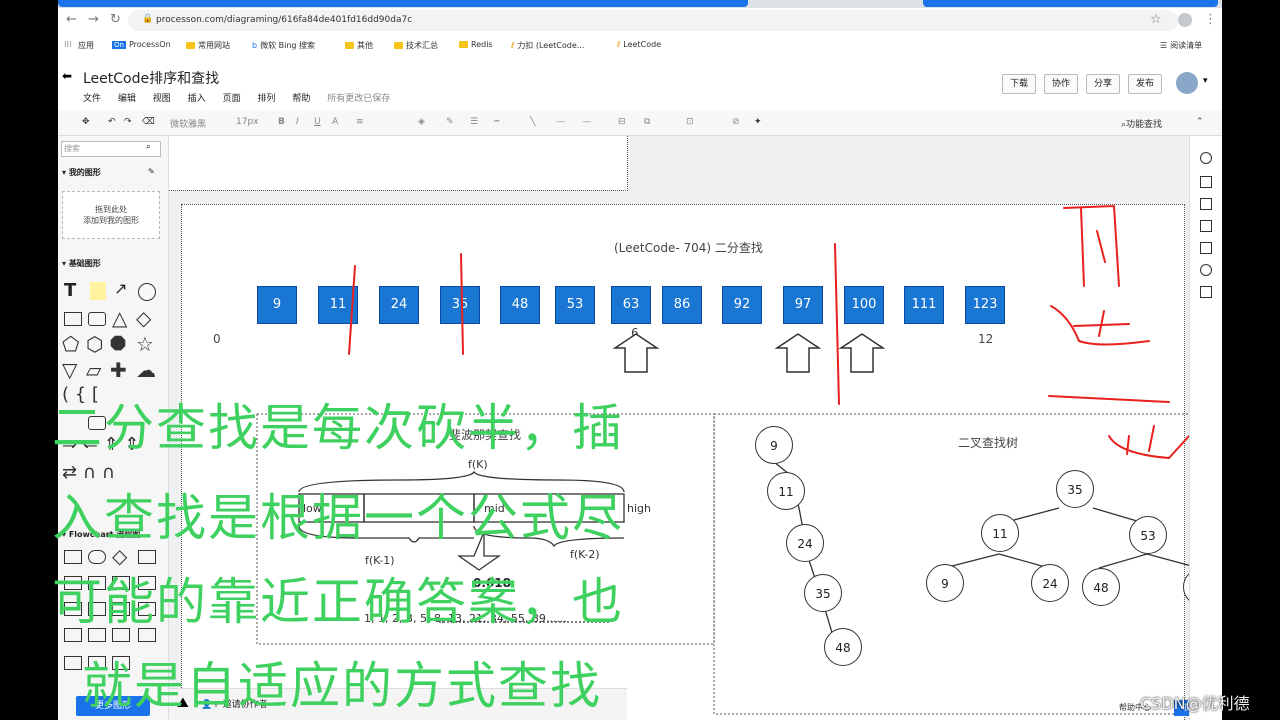  I want to click on publish-button: 发布, so click(1145, 84).